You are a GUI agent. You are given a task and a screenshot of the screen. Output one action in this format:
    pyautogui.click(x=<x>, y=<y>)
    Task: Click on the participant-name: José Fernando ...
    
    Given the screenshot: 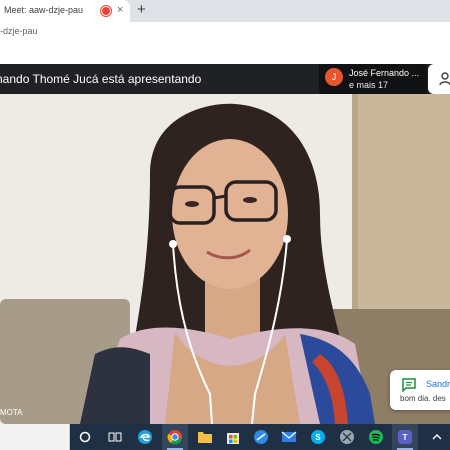 What is the action you would take?
    pyautogui.click(x=384, y=73)
    